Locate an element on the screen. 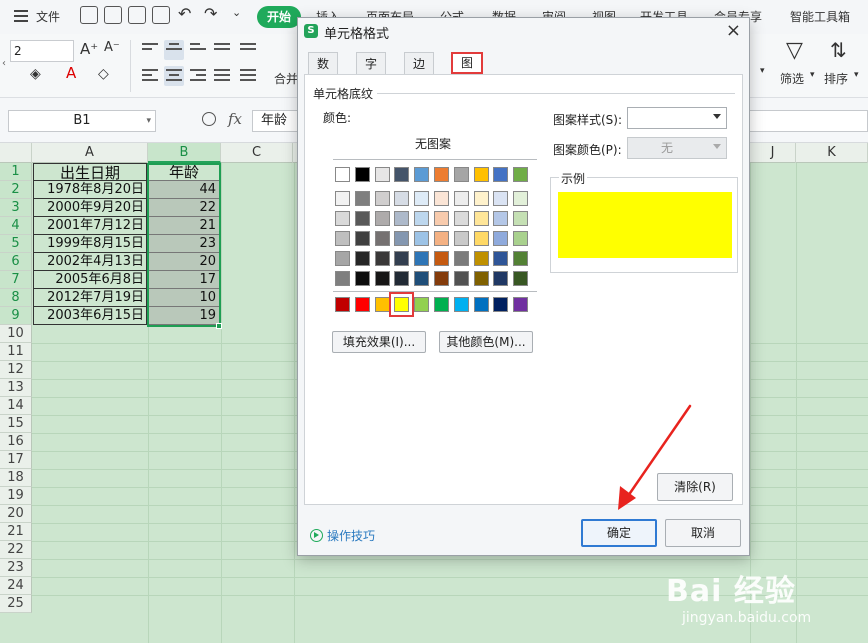 The image size is (868, 643). cell-age: 21 is located at coordinates (184, 226).